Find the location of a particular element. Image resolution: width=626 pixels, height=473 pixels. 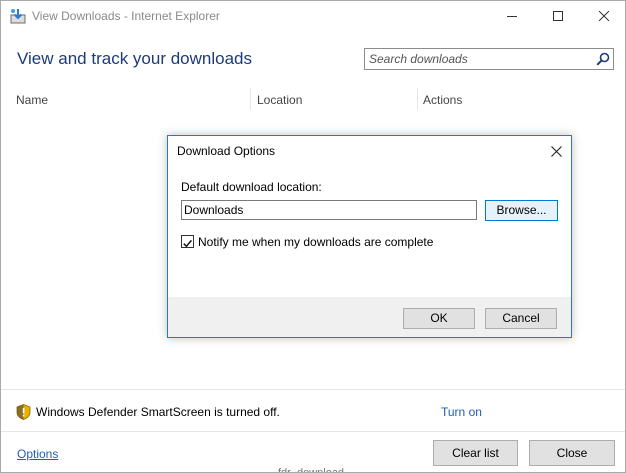

close-button: Close is located at coordinates (572, 453).